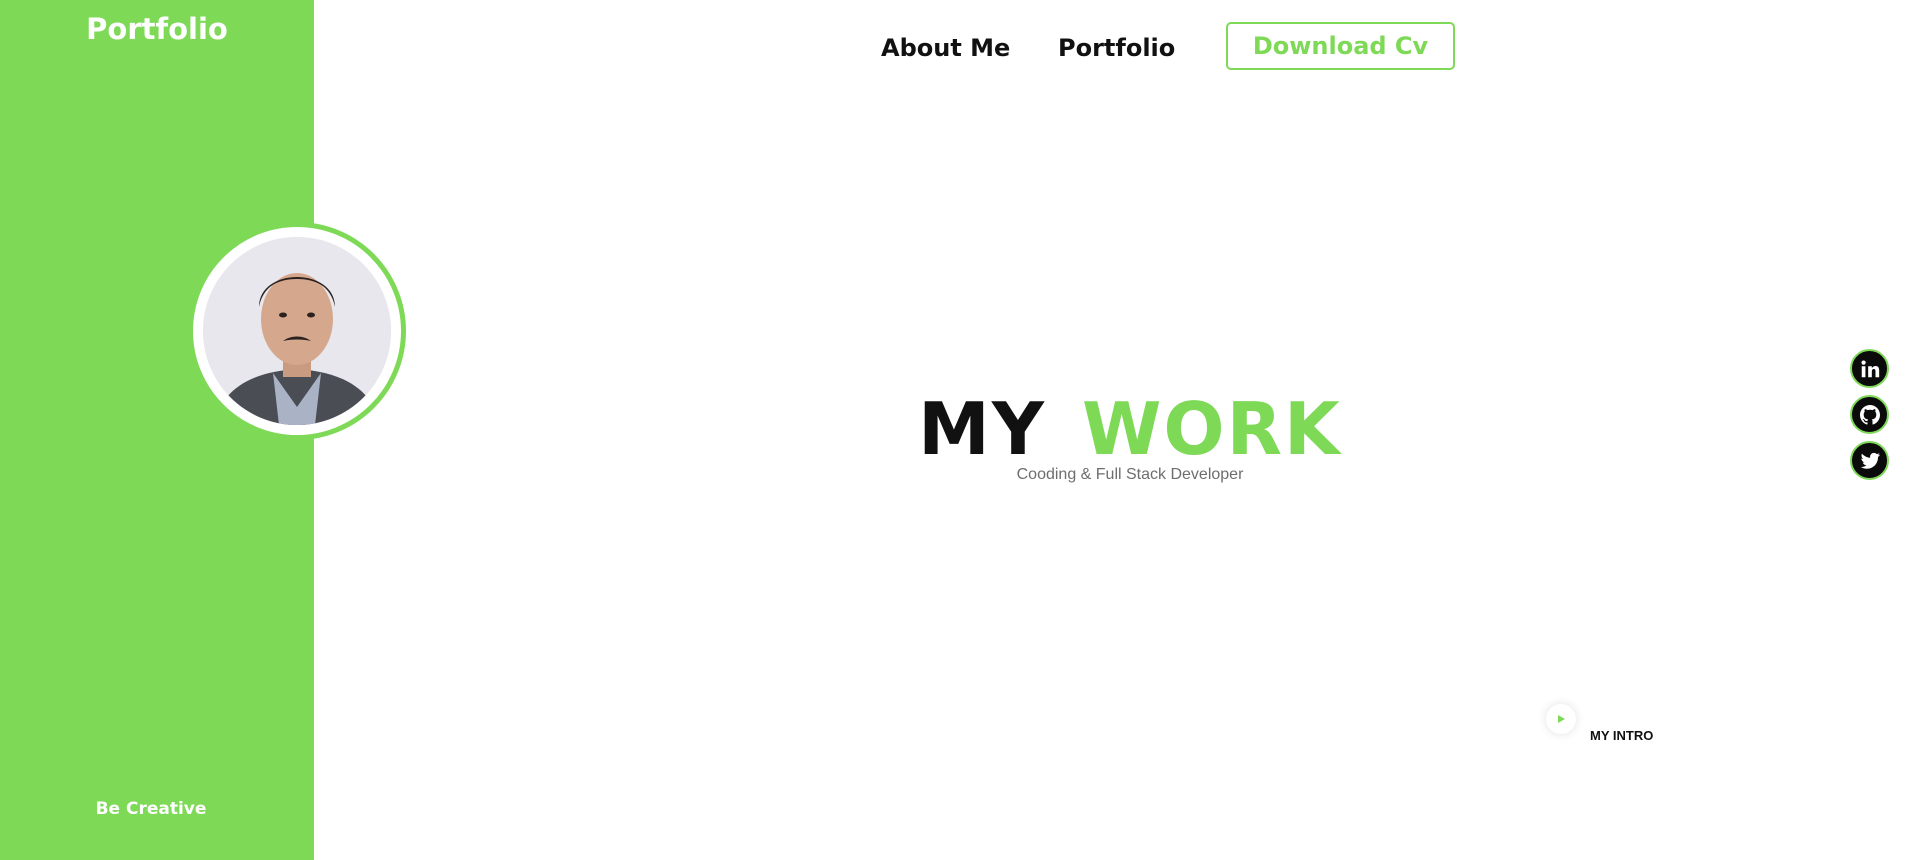 The width and height of the screenshot is (1920, 860). I want to click on hero: MY WORK Cooding & Full Stack Developer, so click(1130, 434).